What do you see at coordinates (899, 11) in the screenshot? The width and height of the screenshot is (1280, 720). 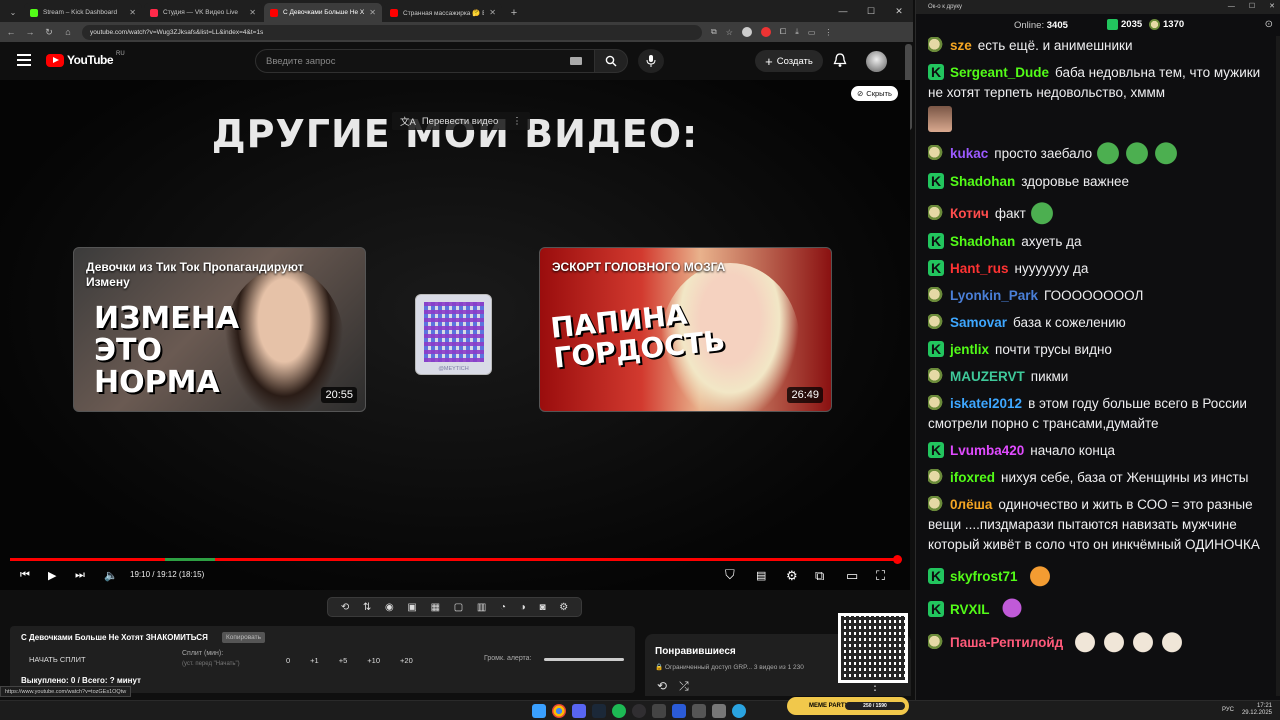 I see `close-window-button: ✕` at bounding box center [899, 11].